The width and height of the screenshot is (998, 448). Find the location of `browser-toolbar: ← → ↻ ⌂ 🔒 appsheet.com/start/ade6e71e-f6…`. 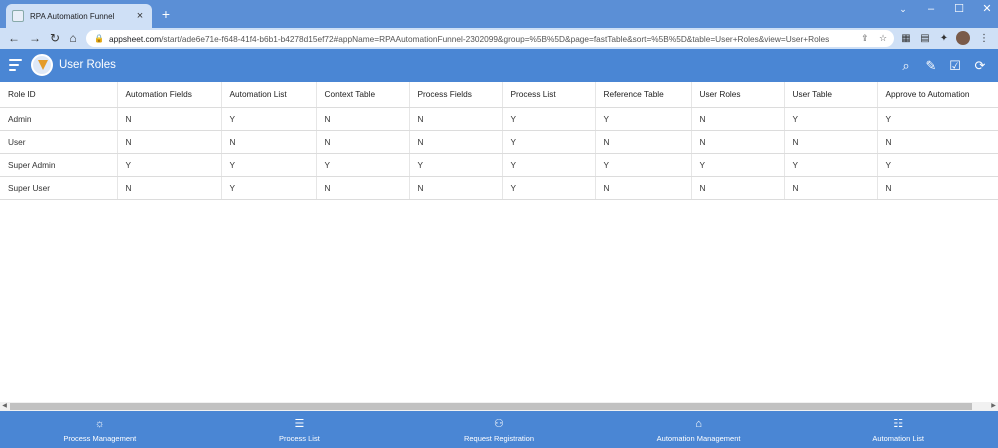

browser-toolbar: ← → ↻ ⌂ 🔒 appsheet.com/start/ade6e71e-f6… is located at coordinates (499, 38).